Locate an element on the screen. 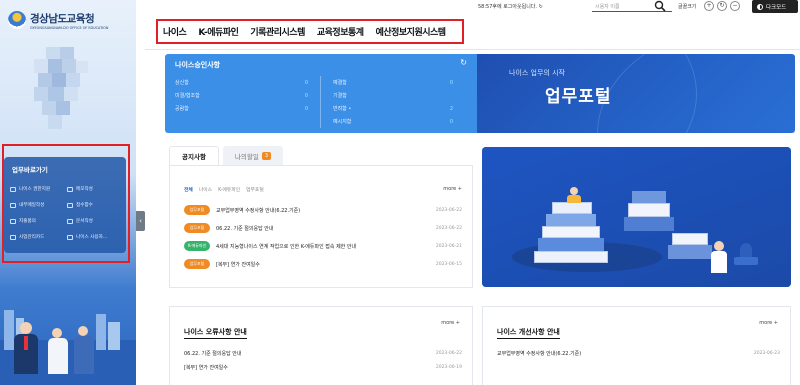  notice-category-badge: K-에듀파인 is located at coordinates (197, 246).